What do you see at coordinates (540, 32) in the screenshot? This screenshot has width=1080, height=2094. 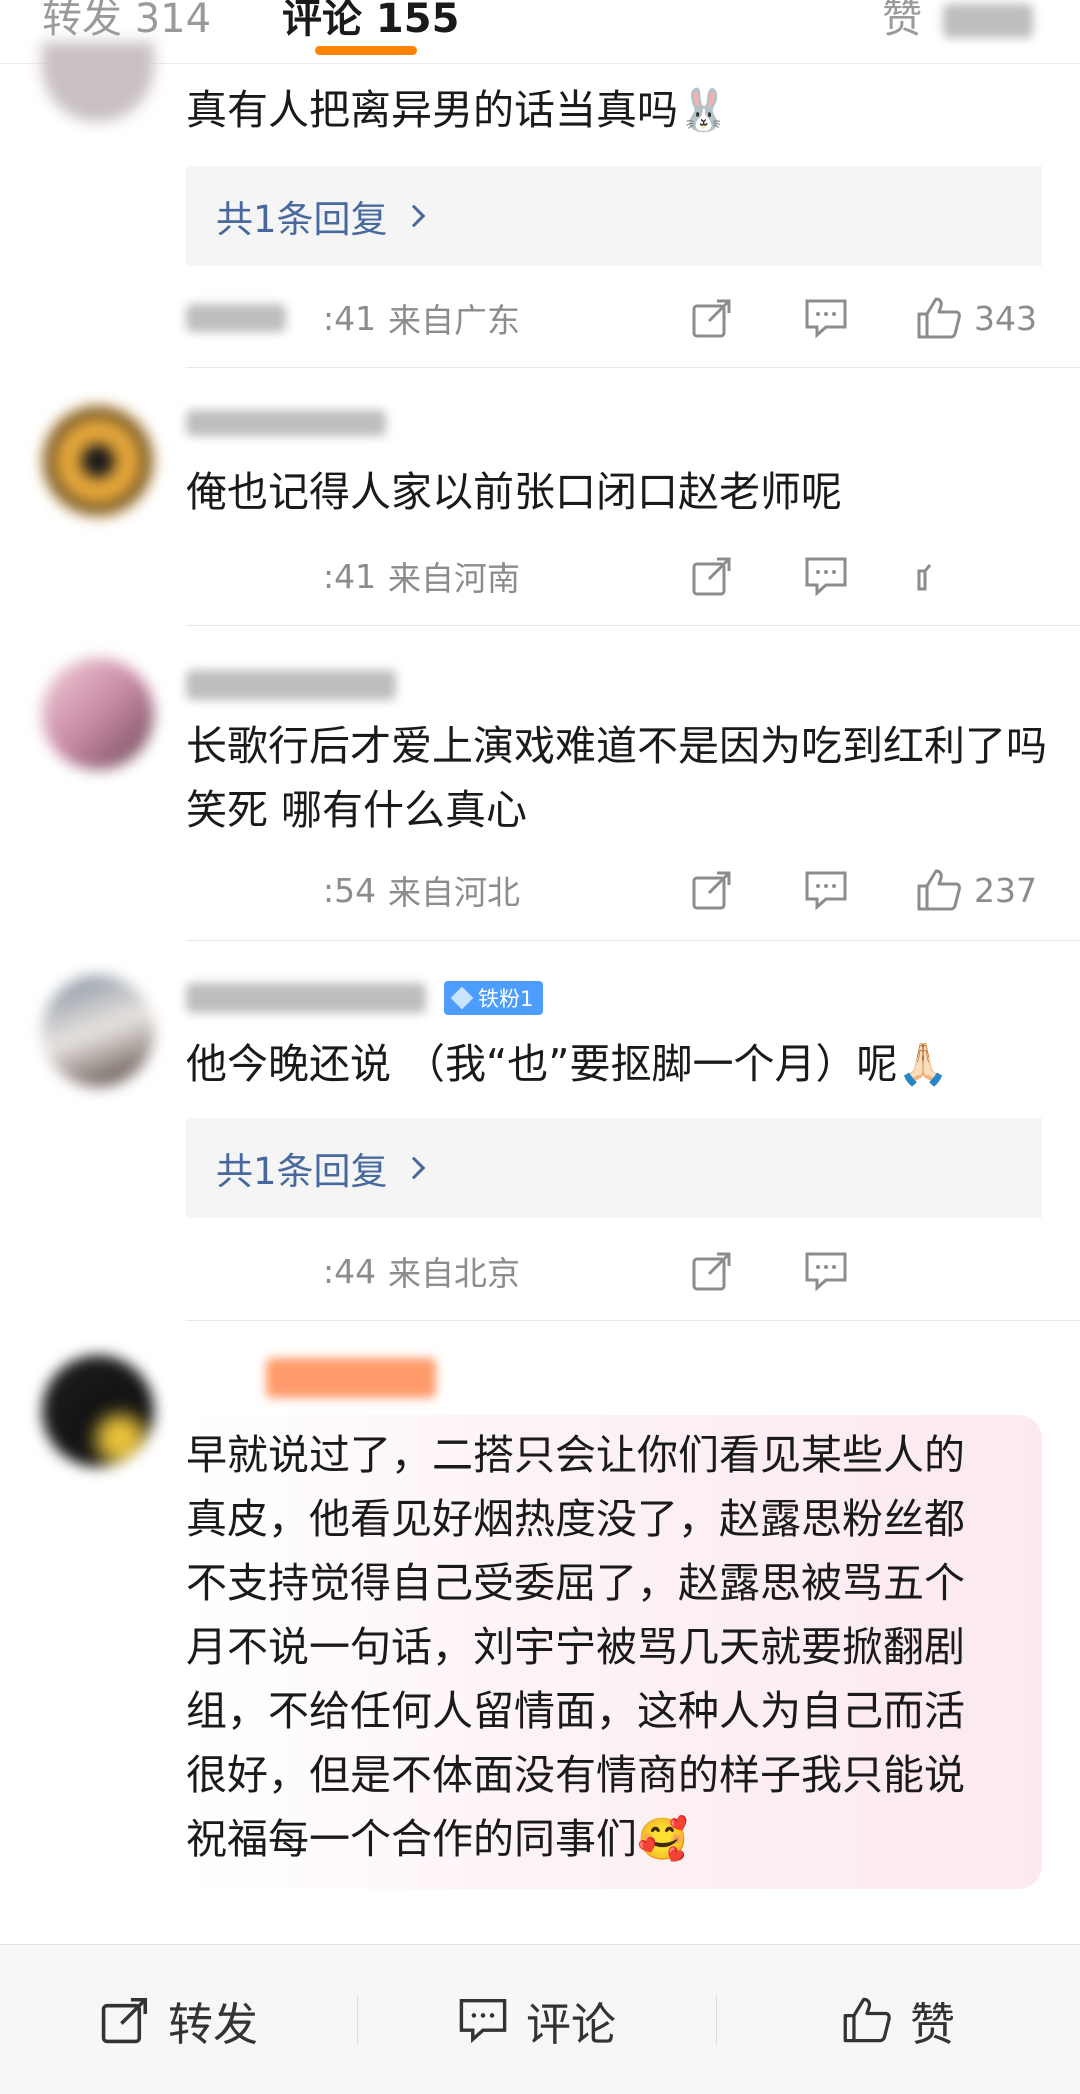 I see `tab-bar: 转发 314 评论 155 赞` at bounding box center [540, 32].